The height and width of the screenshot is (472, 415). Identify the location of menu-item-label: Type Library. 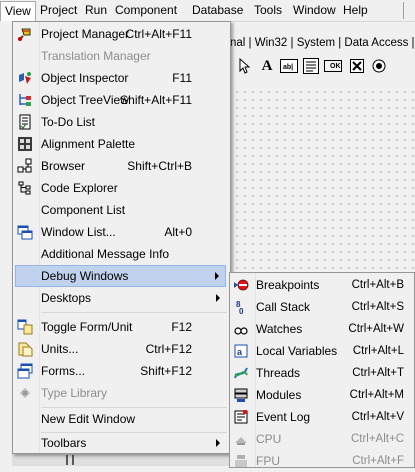
(74, 393).